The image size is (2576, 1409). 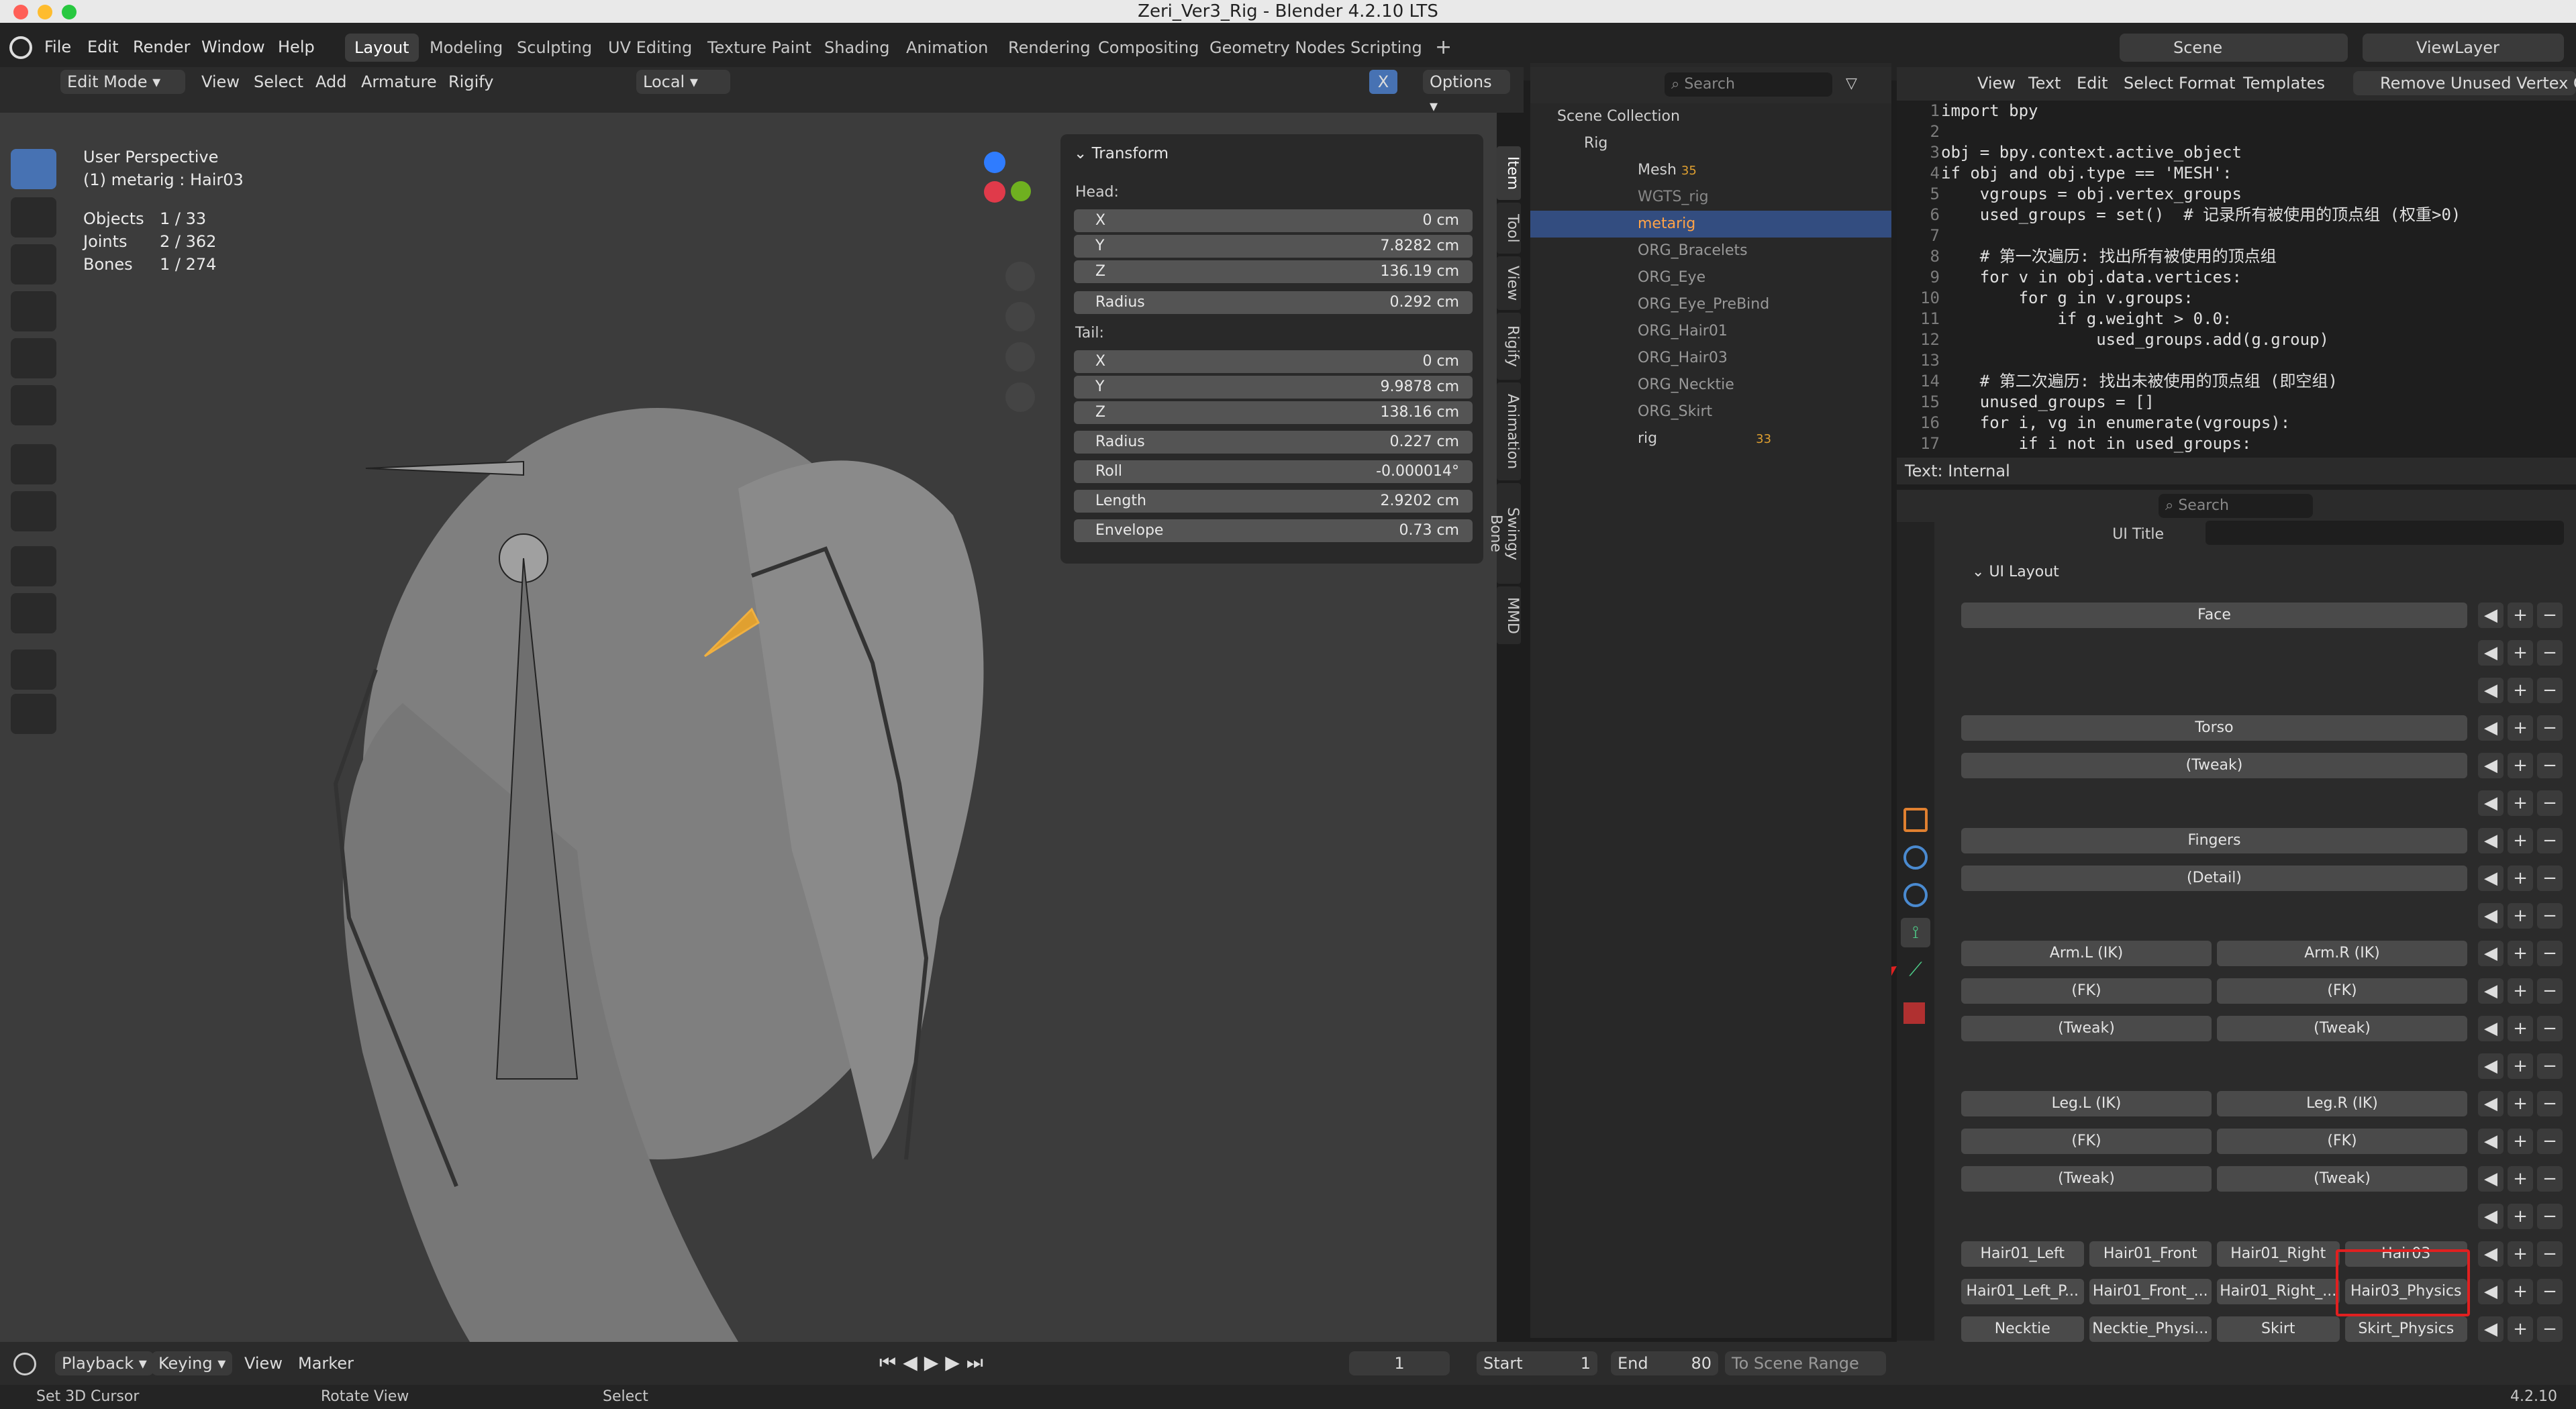 I want to click on outliner-row-org-skirt: ORG_Skirt, so click(x=1710, y=412).